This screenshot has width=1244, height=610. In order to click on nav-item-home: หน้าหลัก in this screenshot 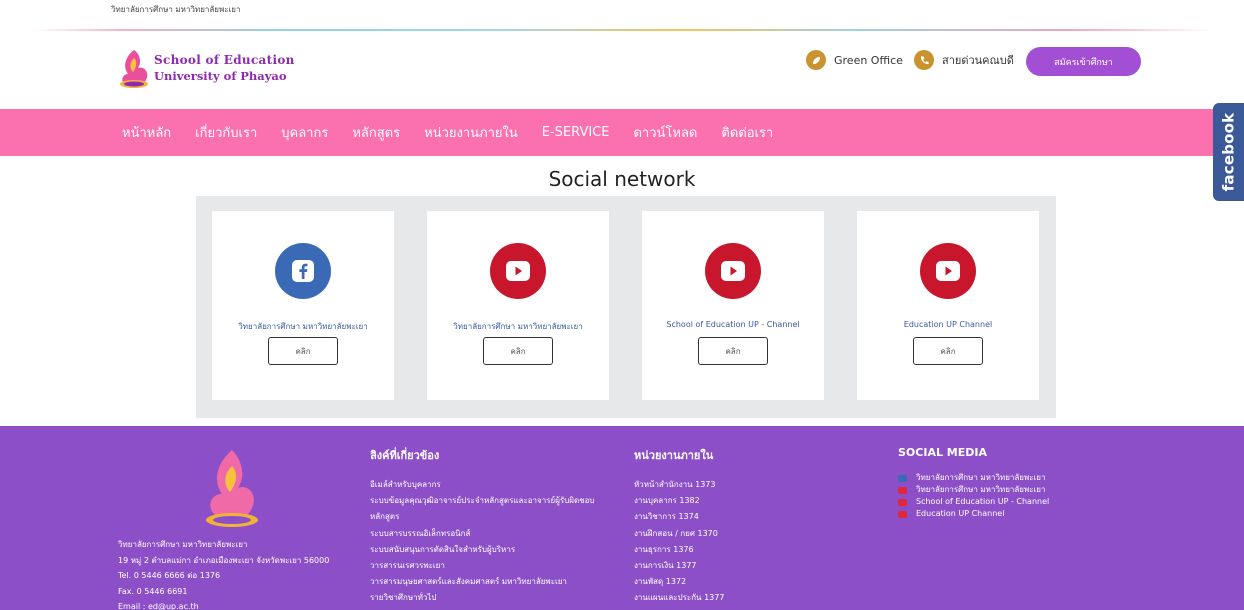, I will do `click(146, 132)`.